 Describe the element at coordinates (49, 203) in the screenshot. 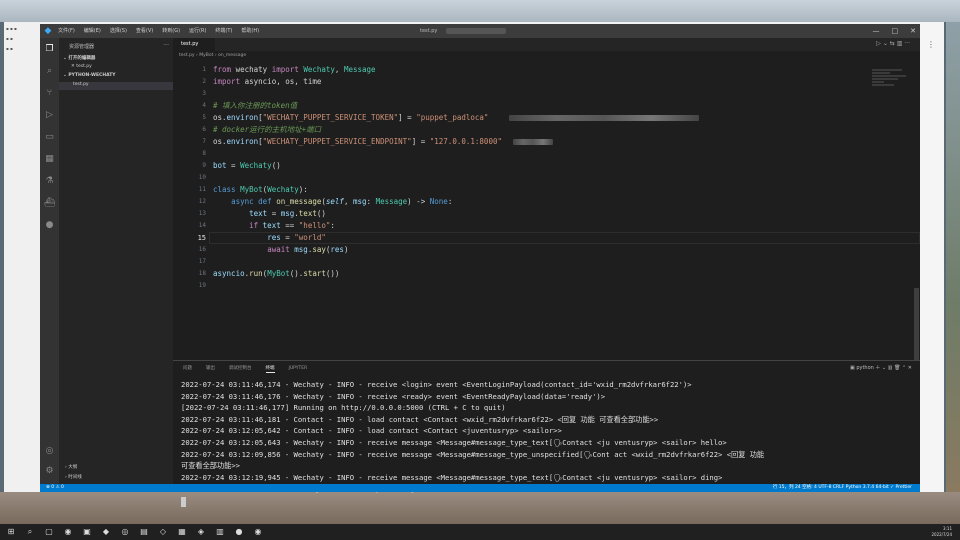

I see `docker-icon: ⛴` at that location.